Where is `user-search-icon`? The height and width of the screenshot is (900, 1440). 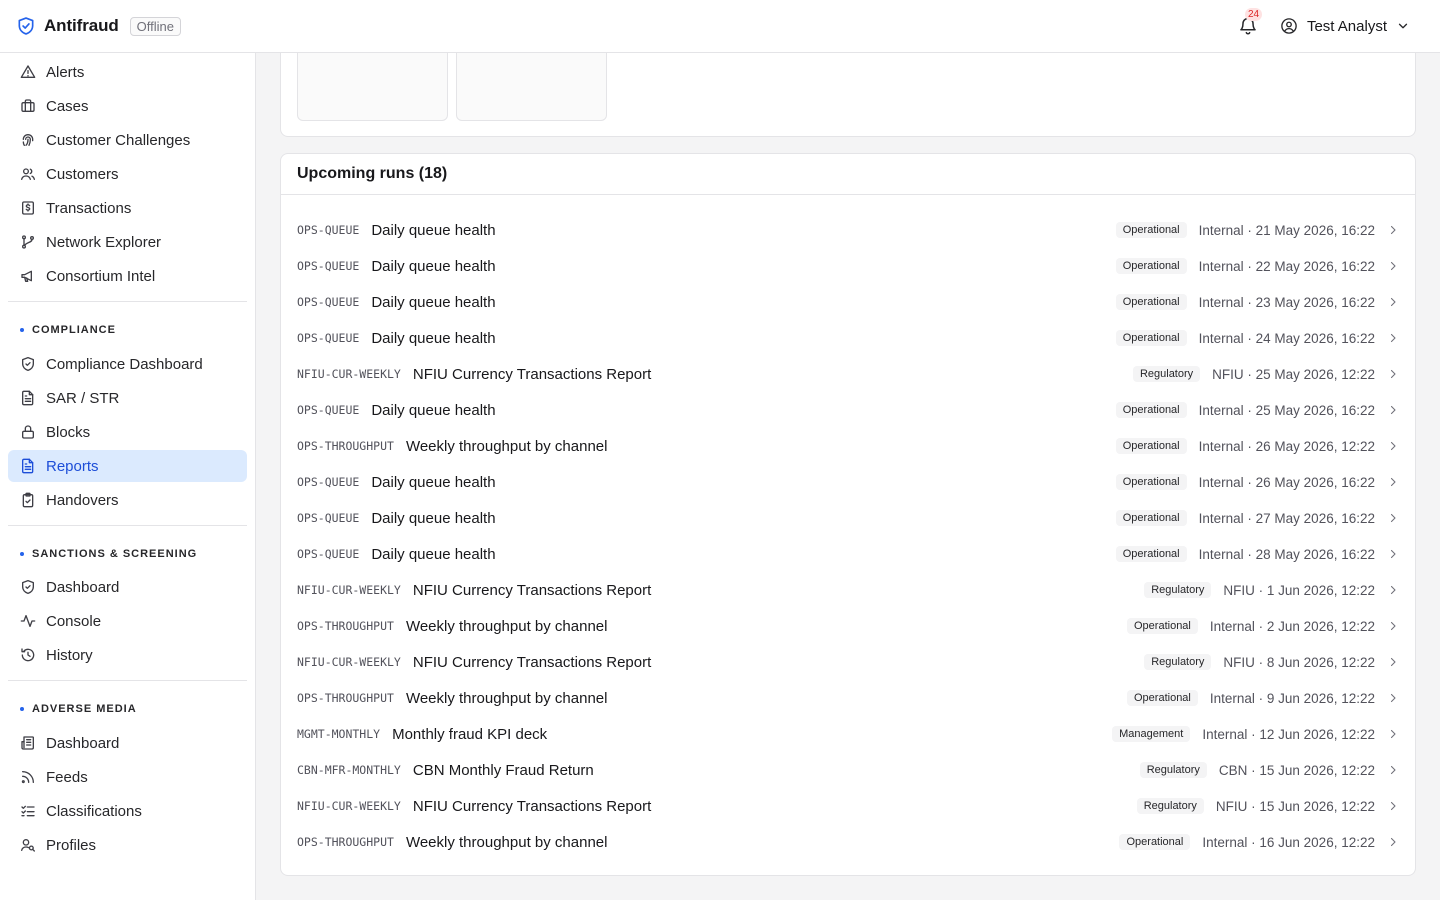
user-search-icon is located at coordinates (28, 845).